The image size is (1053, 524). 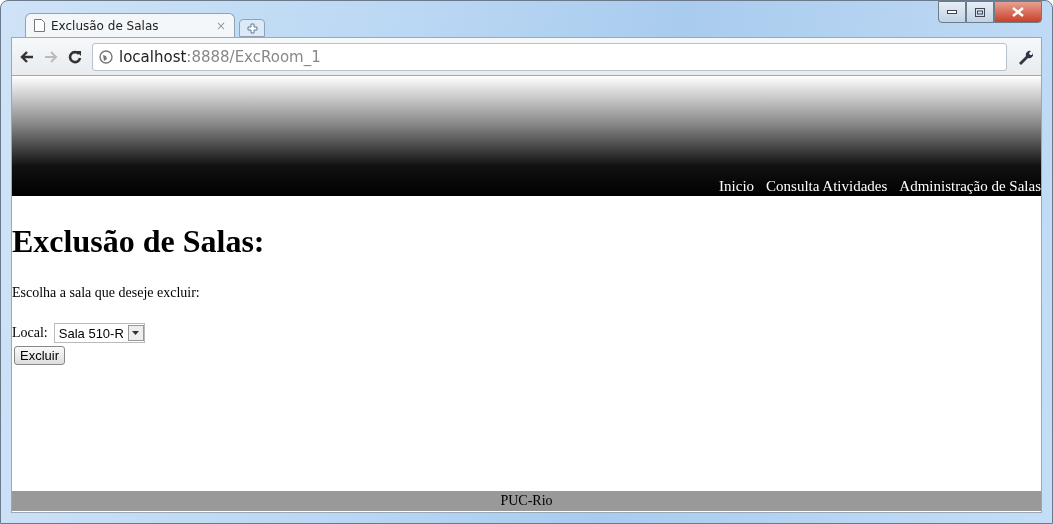 I want to click on footer-text: PUC-Rio, so click(x=526, y=501).